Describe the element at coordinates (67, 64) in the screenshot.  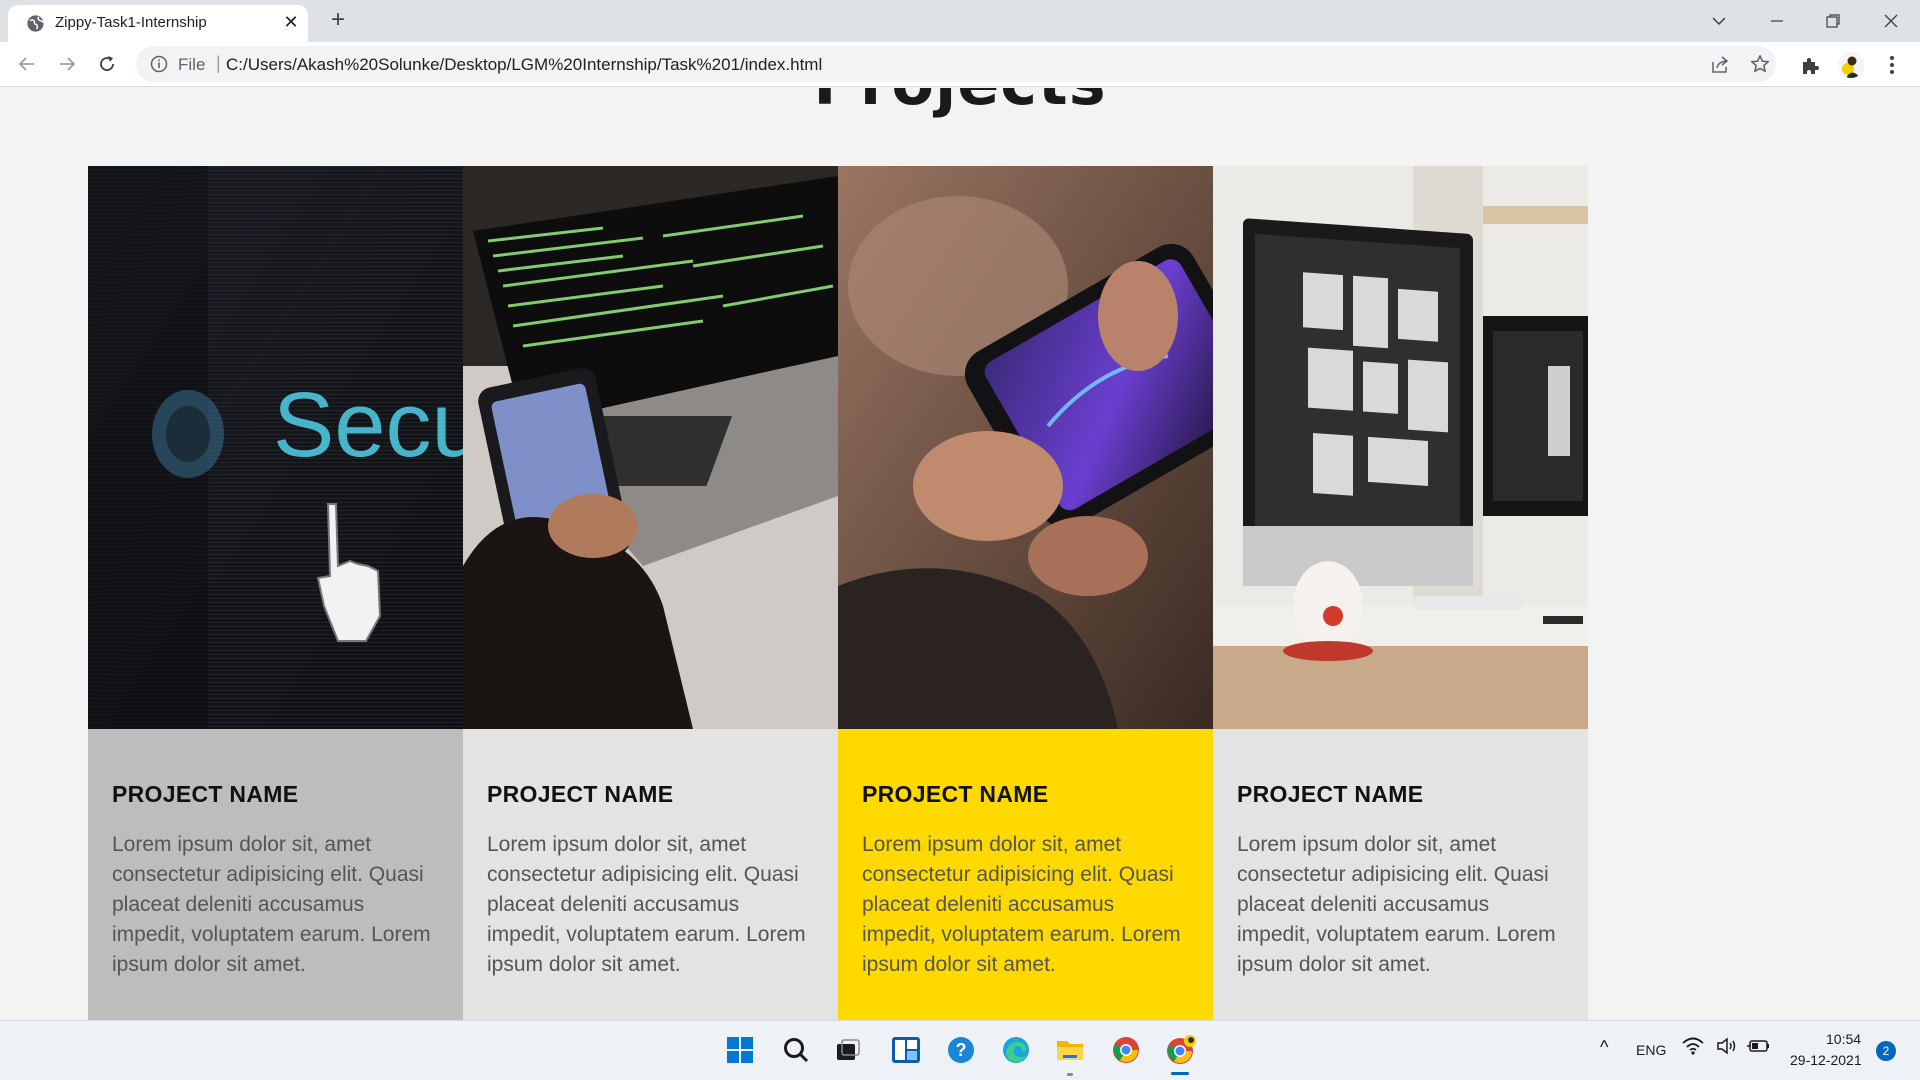
I see `forward-icon` at that location.